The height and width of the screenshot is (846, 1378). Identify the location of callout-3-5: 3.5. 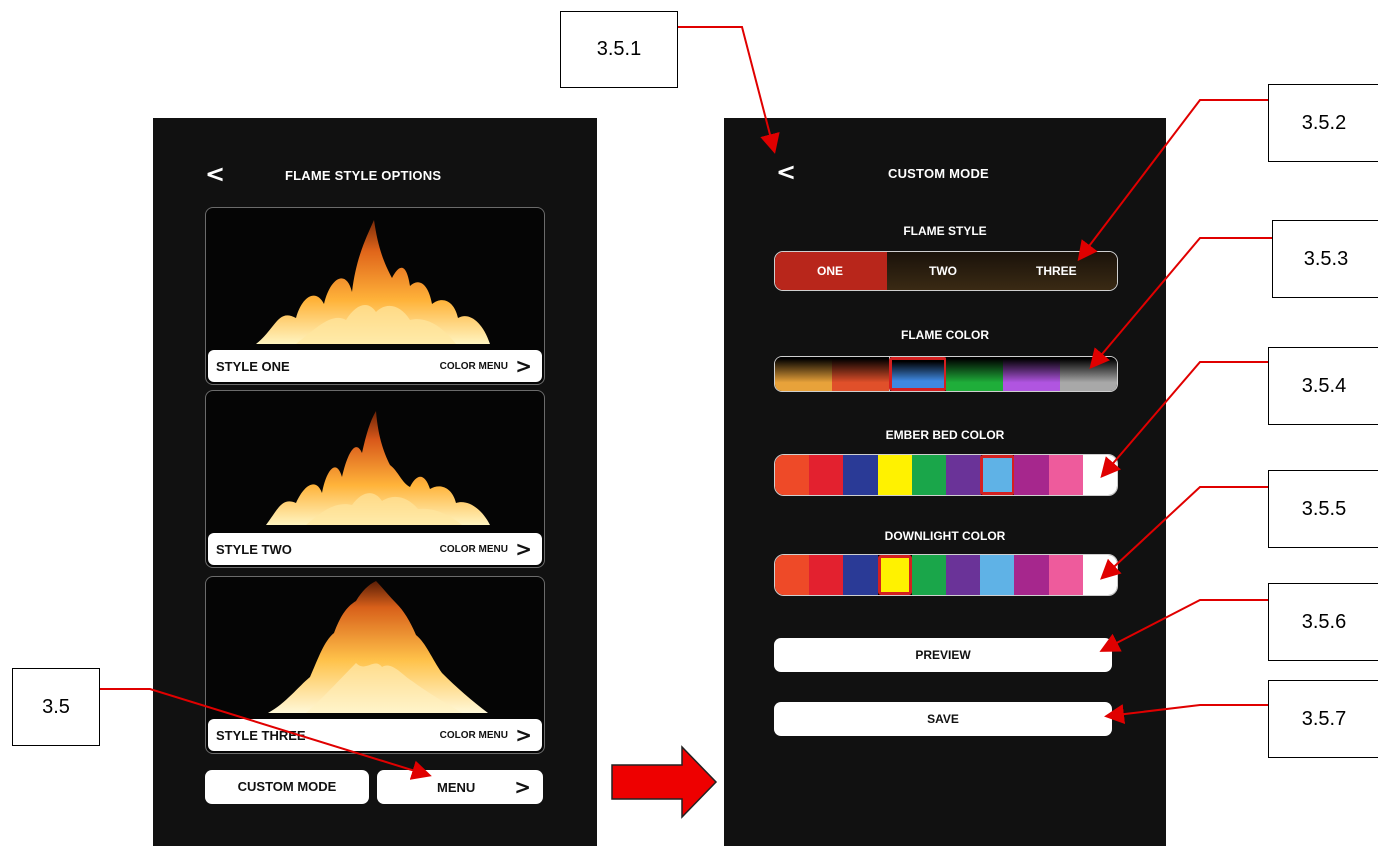
(56, 707).